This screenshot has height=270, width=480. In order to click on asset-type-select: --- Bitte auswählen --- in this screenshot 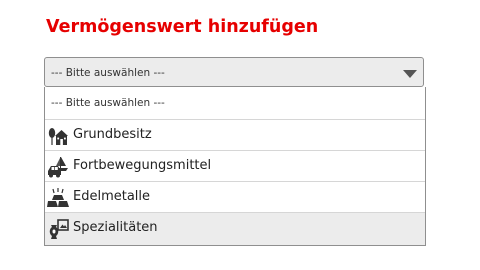, I will do `click(234, 72)`.